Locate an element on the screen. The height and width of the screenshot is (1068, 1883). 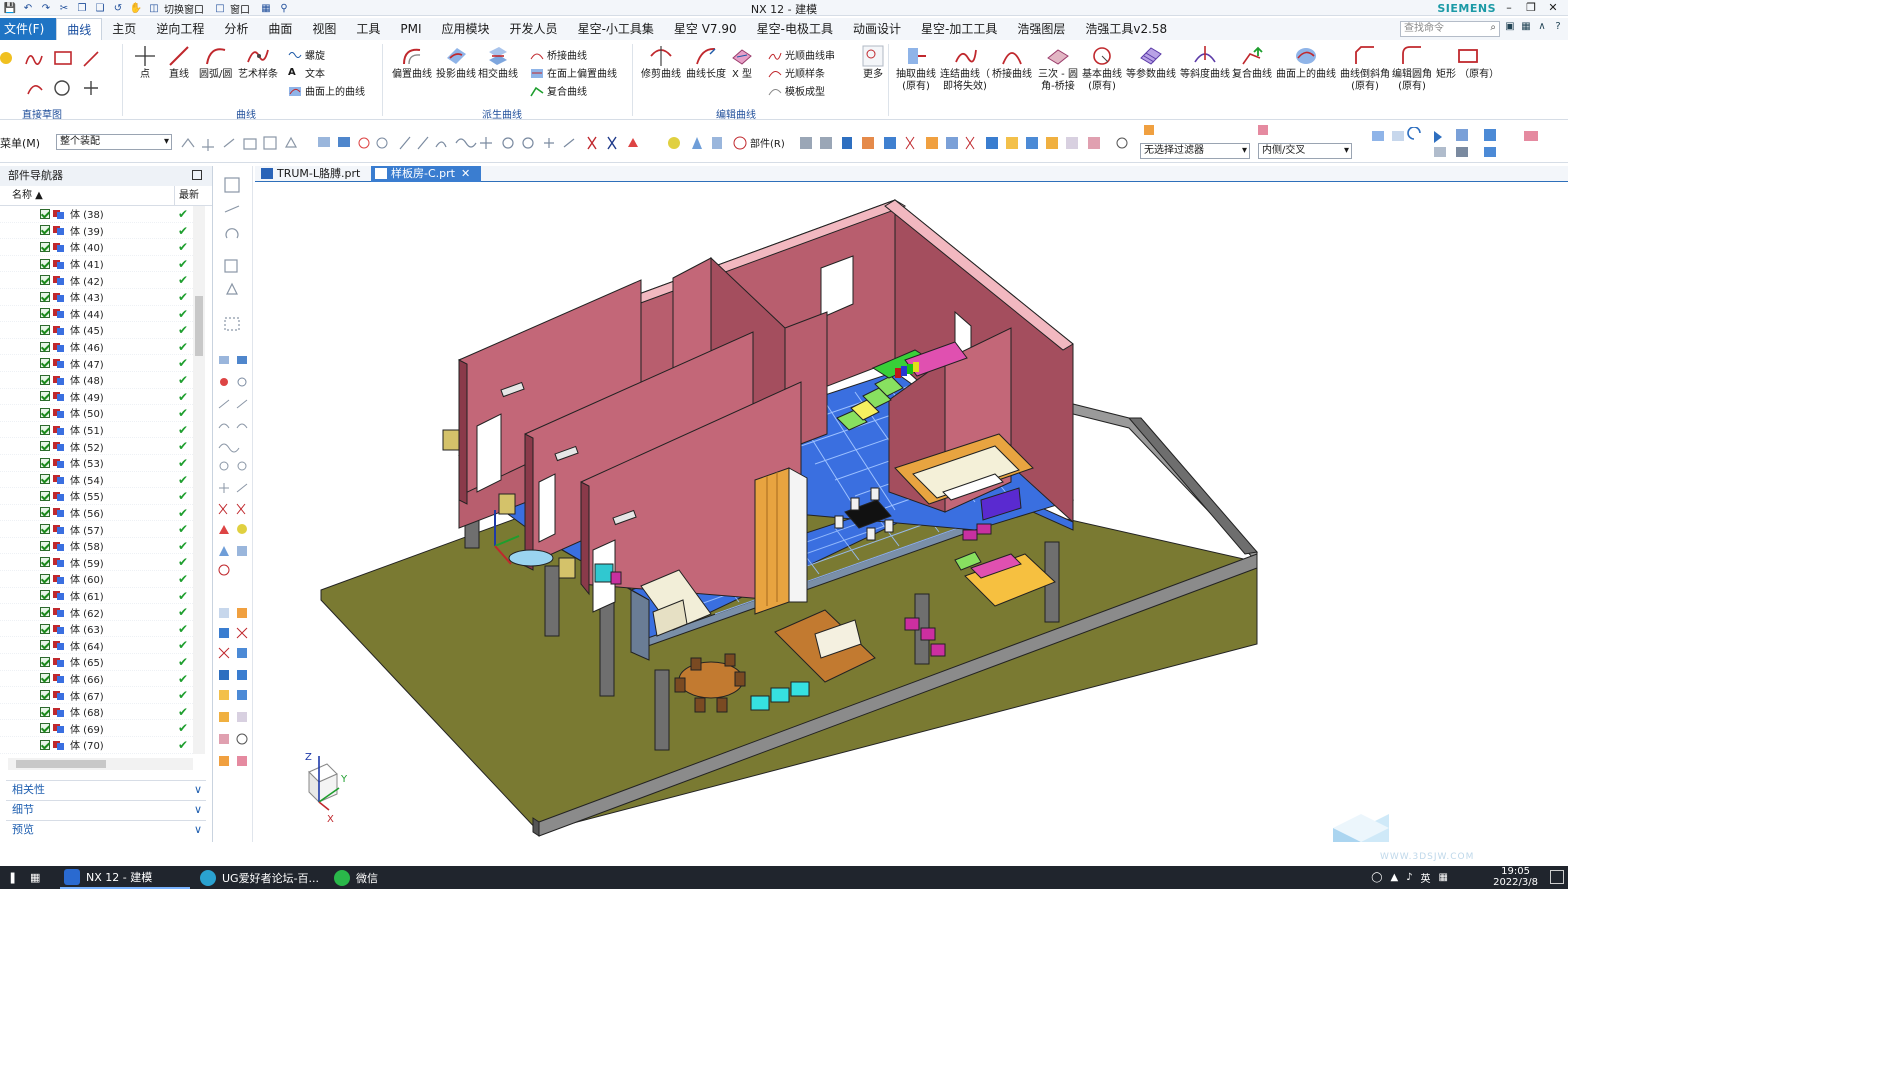
inside-crossing-dropdown: 内侧/交叉 is located at coordinates (1305, 151).